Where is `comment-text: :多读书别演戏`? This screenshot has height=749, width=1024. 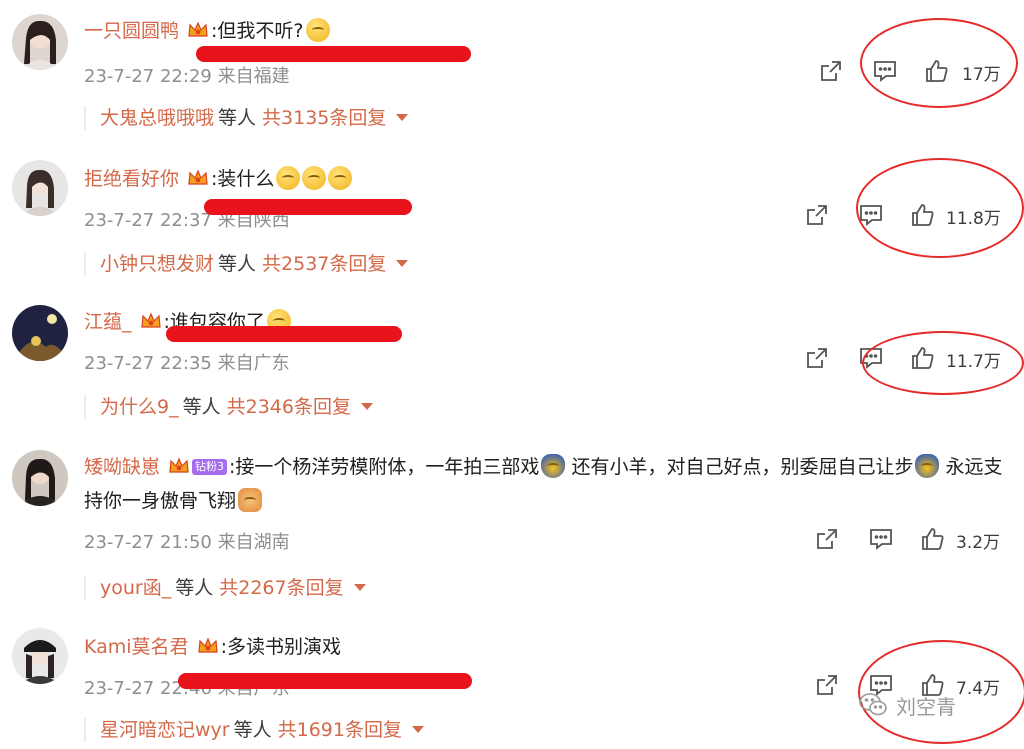
comment-text: :多读书别演戏 is located at coordinates (280, 647).